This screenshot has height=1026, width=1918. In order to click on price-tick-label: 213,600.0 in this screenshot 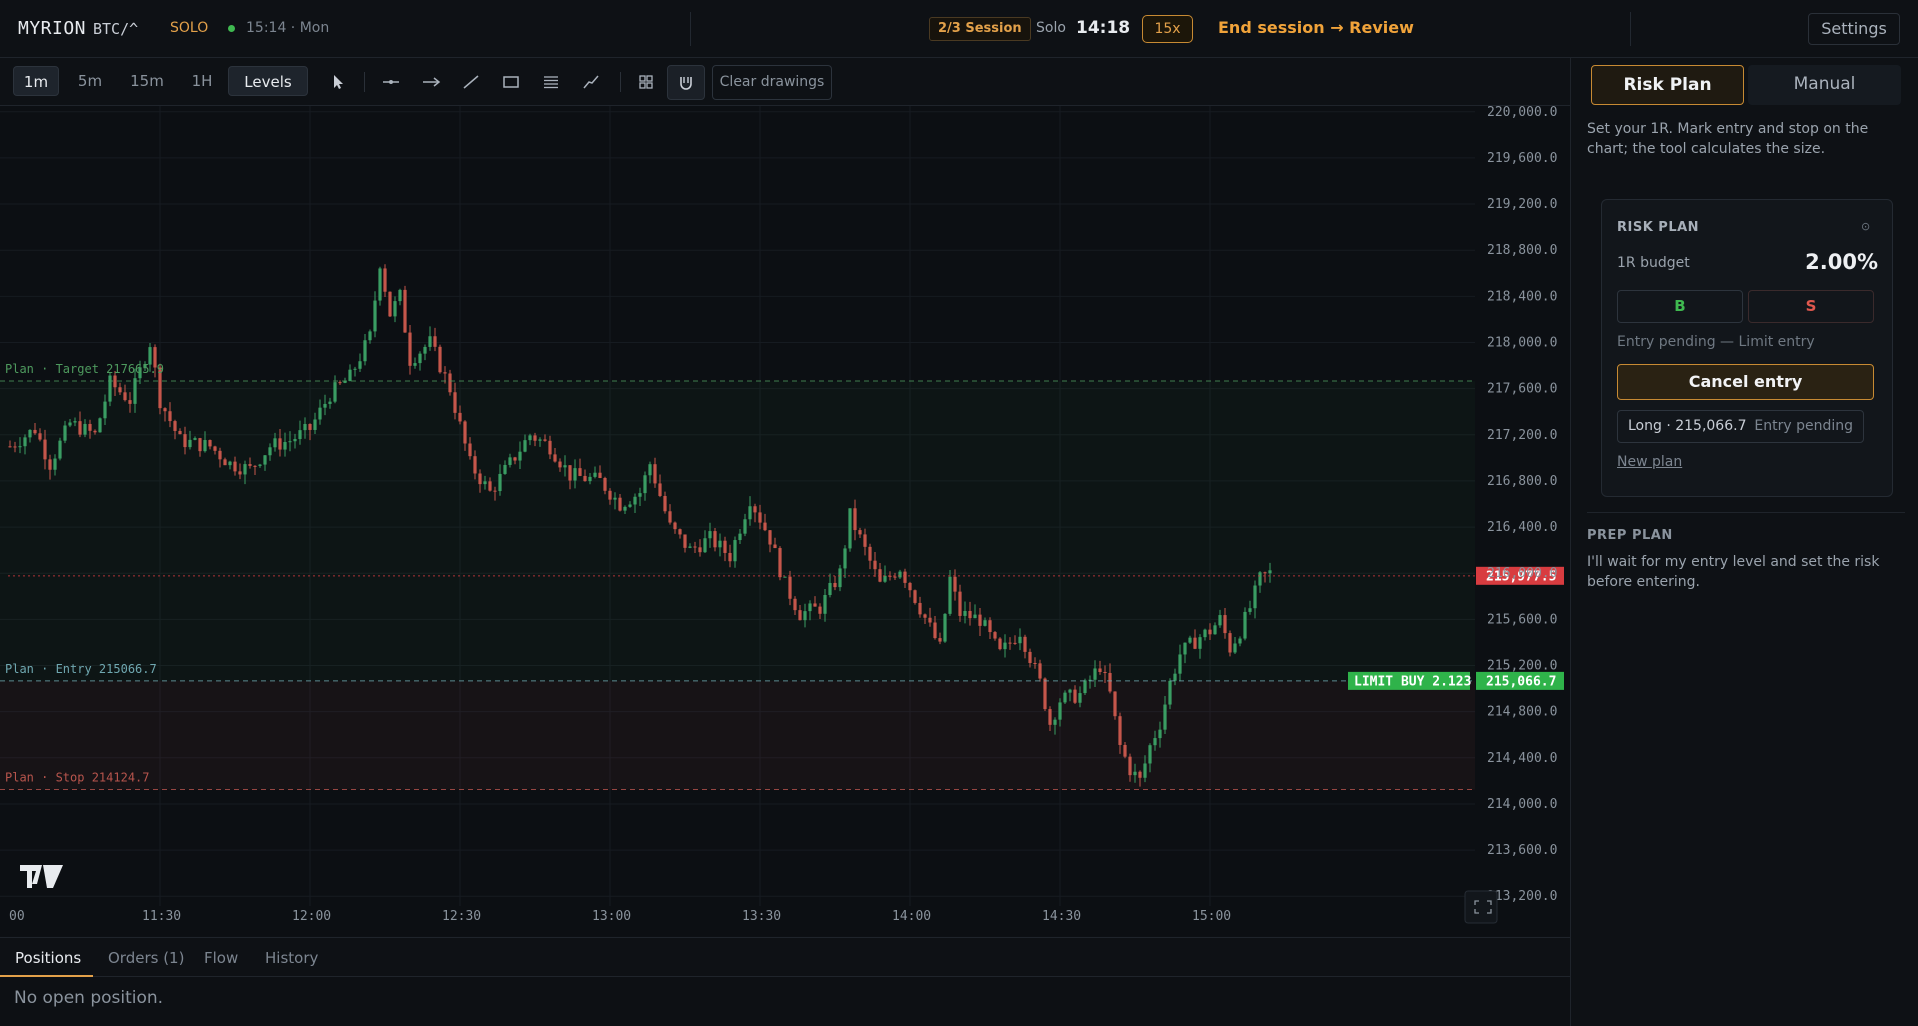, I will do `click(1522, 850)`.